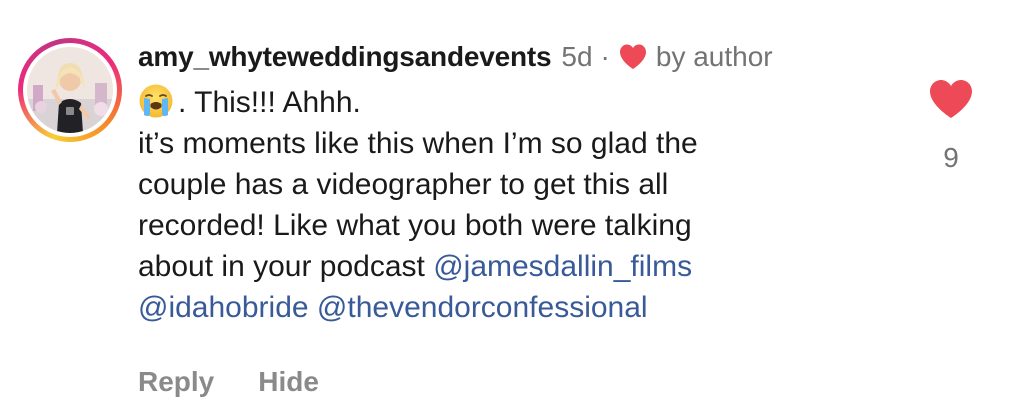 The image size is (1024, 418). I want to click on timestamp: 5d, so click(576, 57).